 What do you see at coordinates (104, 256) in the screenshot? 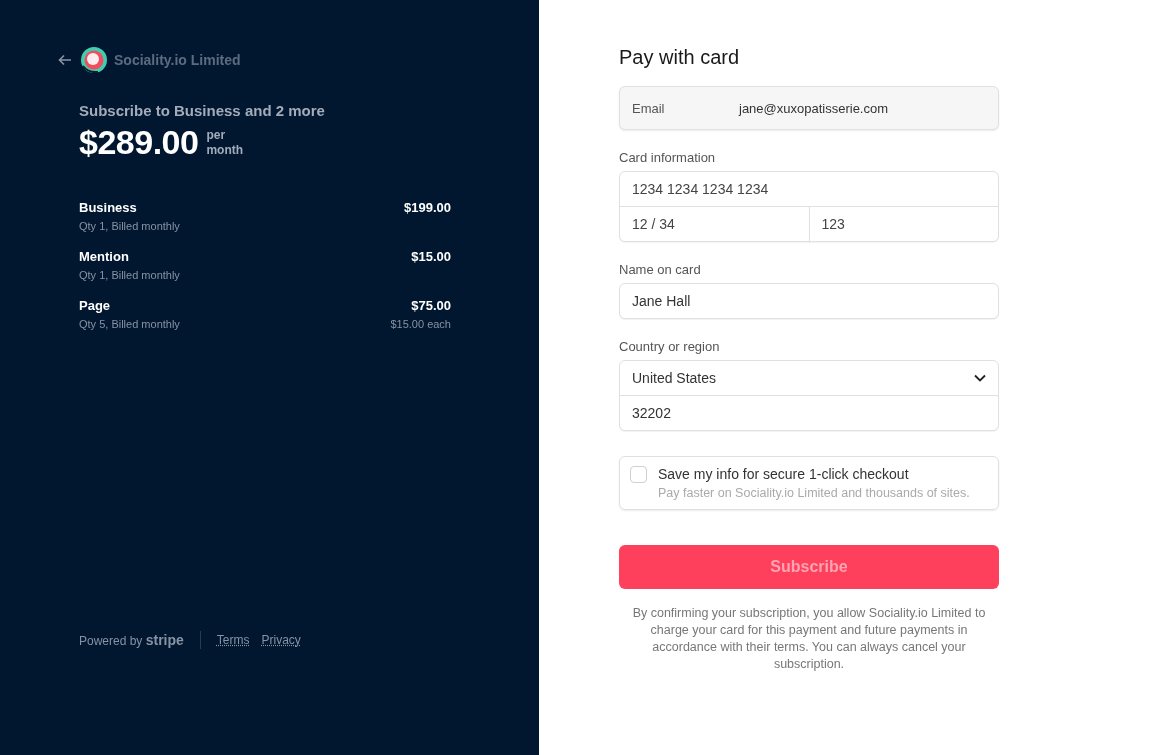
I see `item-name: Mention` at bounding box center [104, 256].